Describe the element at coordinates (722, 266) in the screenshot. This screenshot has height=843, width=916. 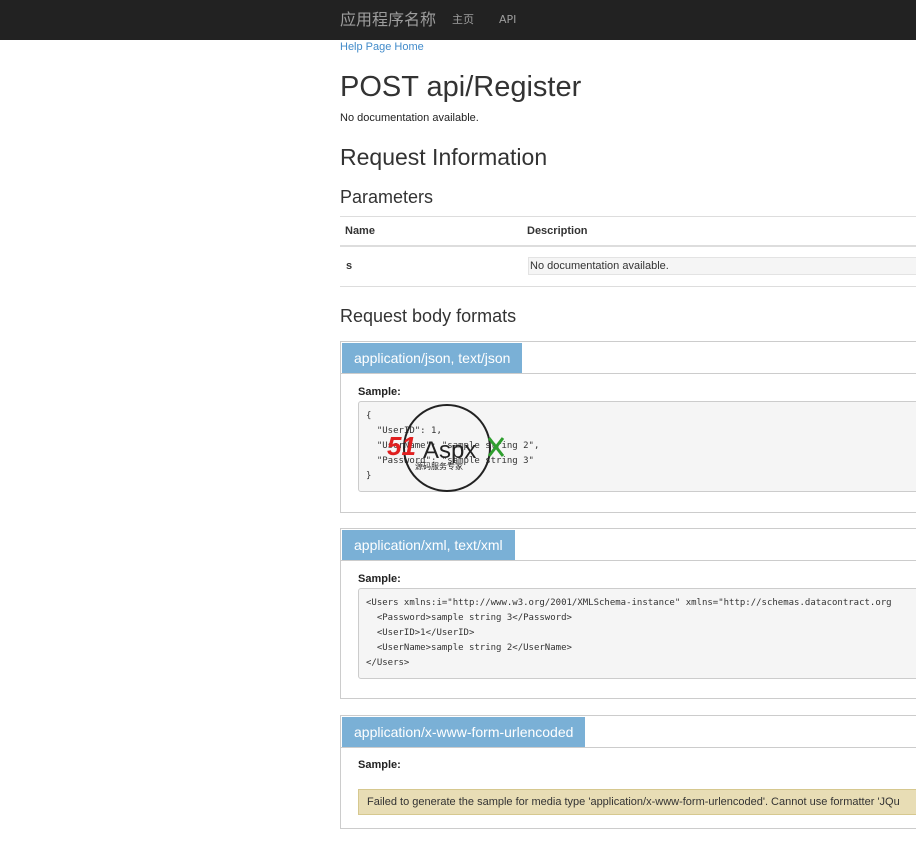
I see `param-description: No documentation available.` at that location.